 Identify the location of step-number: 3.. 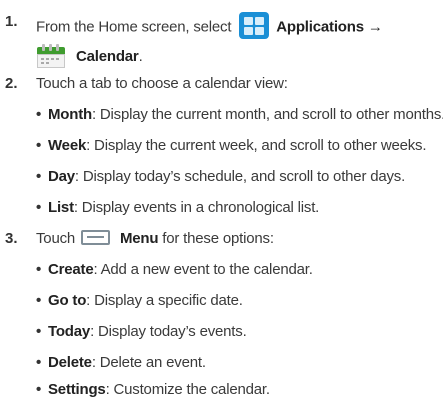
(11, 238).